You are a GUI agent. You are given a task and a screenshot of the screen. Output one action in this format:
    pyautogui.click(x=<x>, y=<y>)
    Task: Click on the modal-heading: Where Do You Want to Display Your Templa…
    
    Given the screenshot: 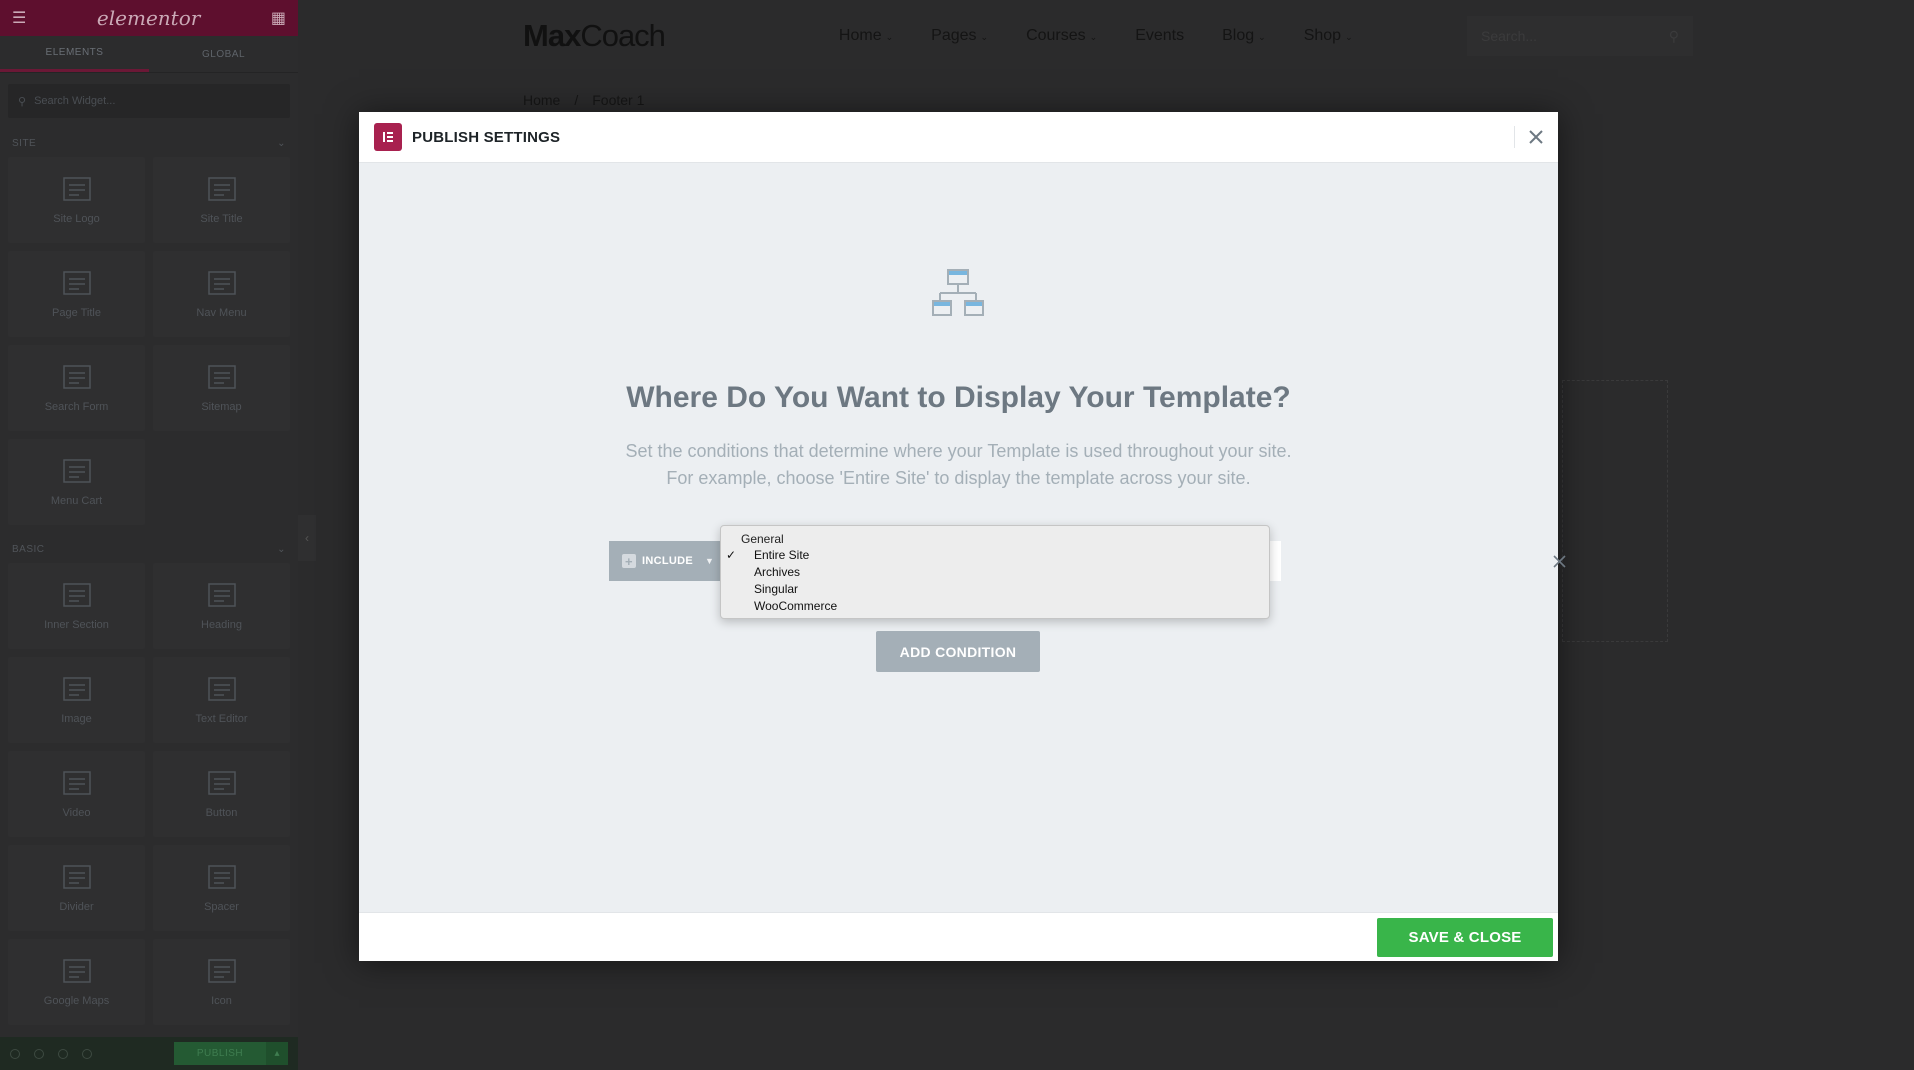 What is the action you would take?
    pyautogui.click(x=958, y=397)
    